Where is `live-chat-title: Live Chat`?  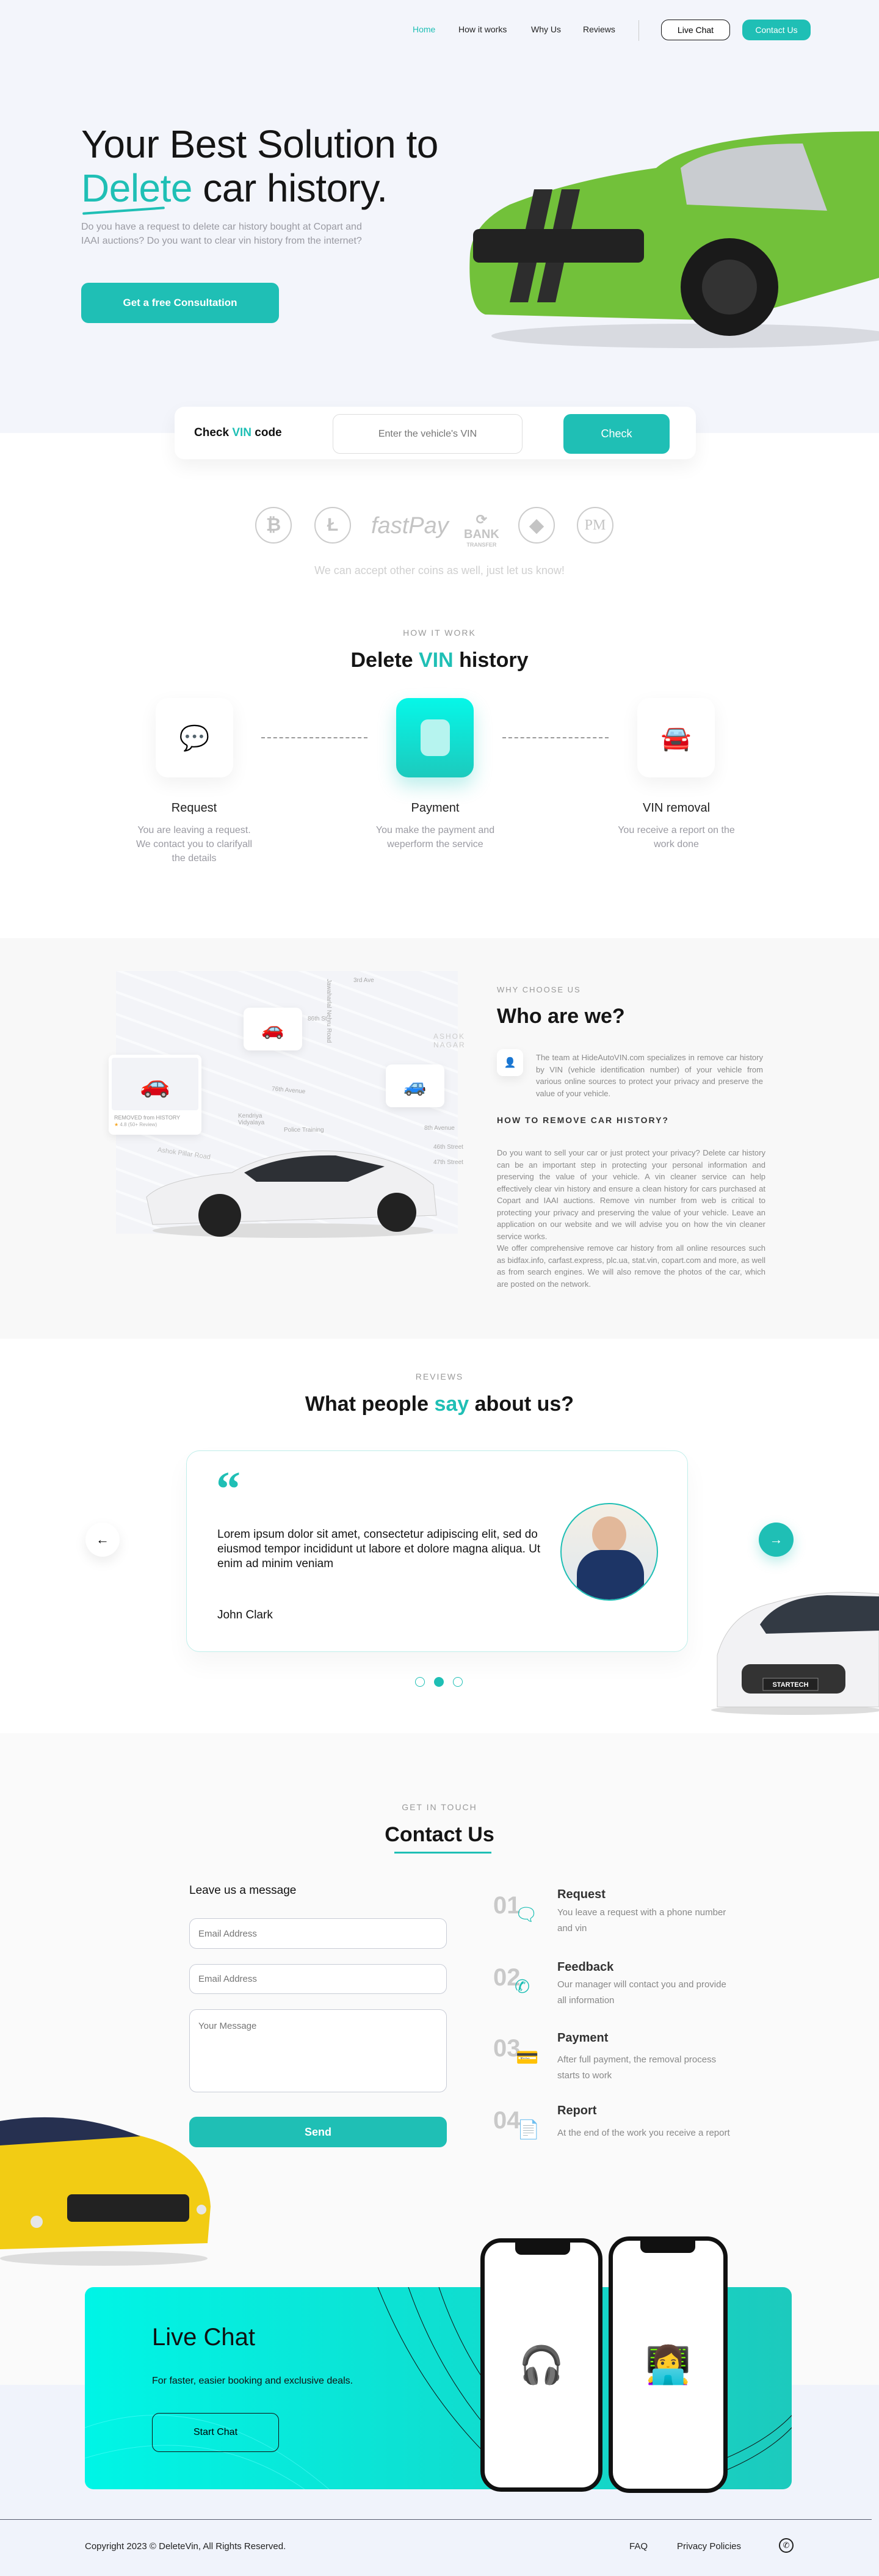
live-chat-title: Live Chat is located at coordinates (203, 2338).